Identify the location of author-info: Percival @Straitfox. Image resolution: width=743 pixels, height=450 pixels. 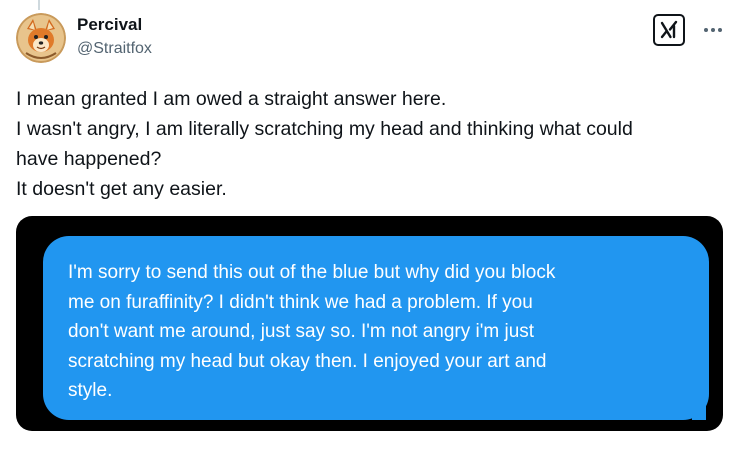
(114, 37).